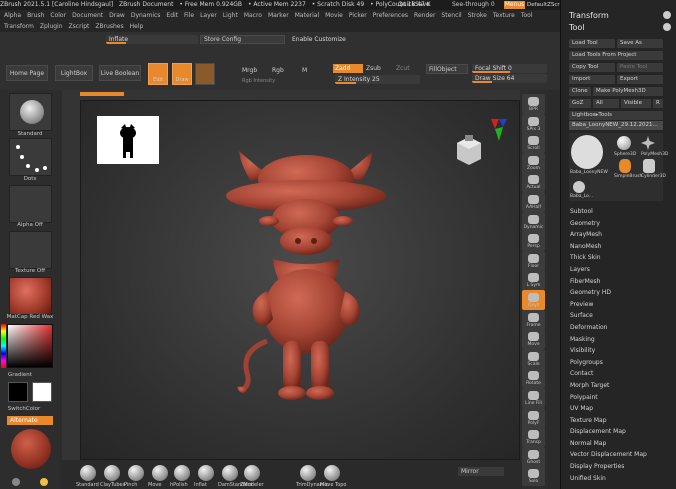 The height and width of the screenshot is (489, 676). Describe the element at coordinates (136, 473) in the screenshot. I see `brush-pinch-icon` at that location.